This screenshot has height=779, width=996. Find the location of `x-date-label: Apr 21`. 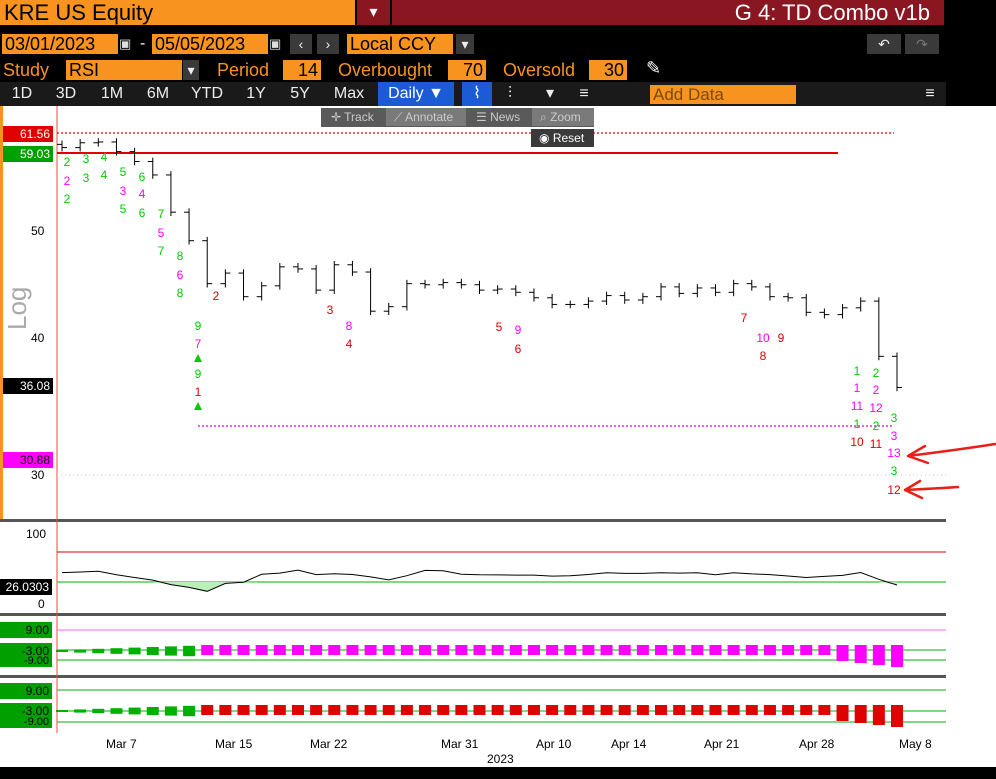

x-date-label: Apr 21 is located at coordinates (722, 744).